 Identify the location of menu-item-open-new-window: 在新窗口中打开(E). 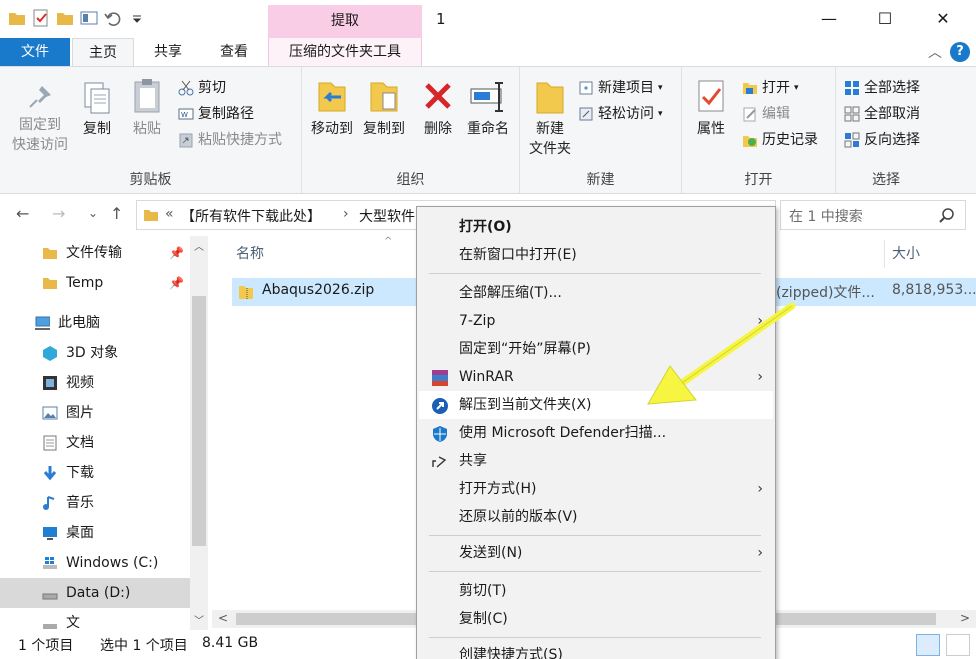
(596, 255).